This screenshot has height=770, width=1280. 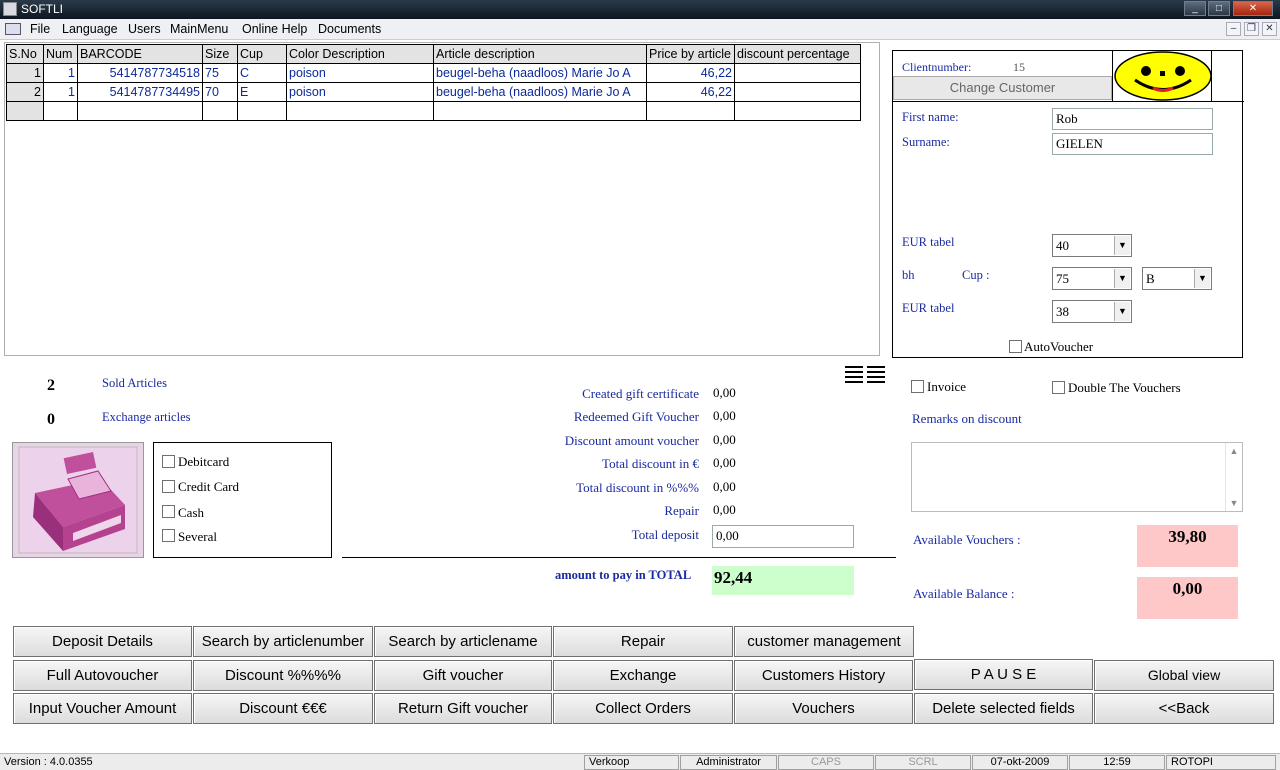 What do you see at coordinates (144, 29) in the screenshot?
I see `menu-users: Users` at bounding box center [144, 29].